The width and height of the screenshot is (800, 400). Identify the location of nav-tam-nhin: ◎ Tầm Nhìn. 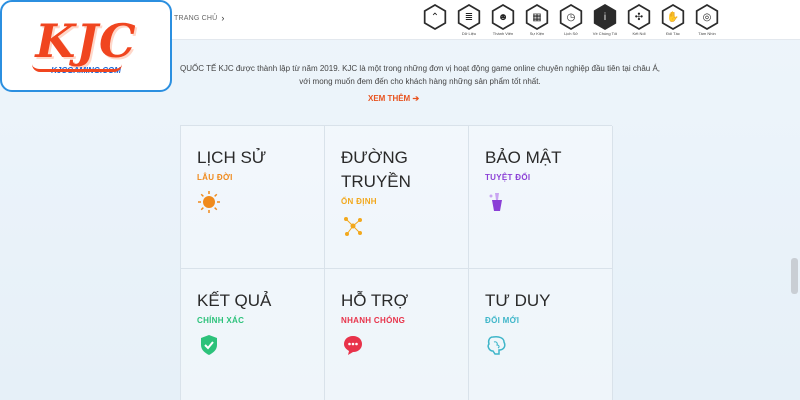
(707, 21).